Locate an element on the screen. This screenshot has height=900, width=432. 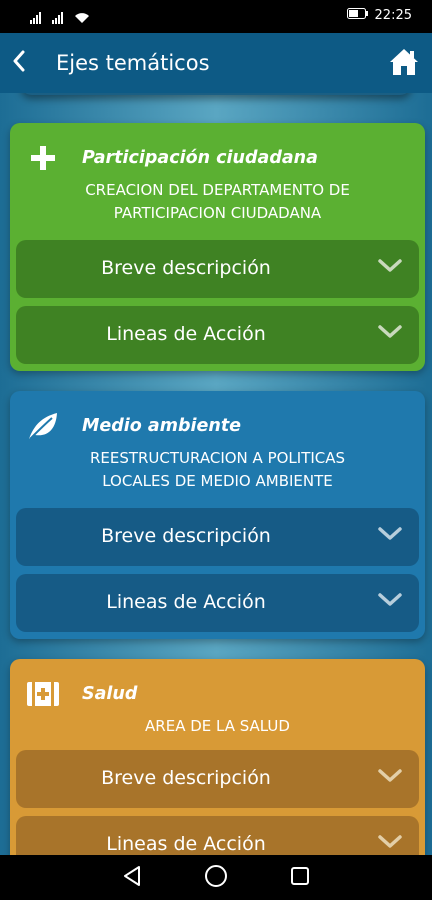
home-button is located at coordinates (404, 63).